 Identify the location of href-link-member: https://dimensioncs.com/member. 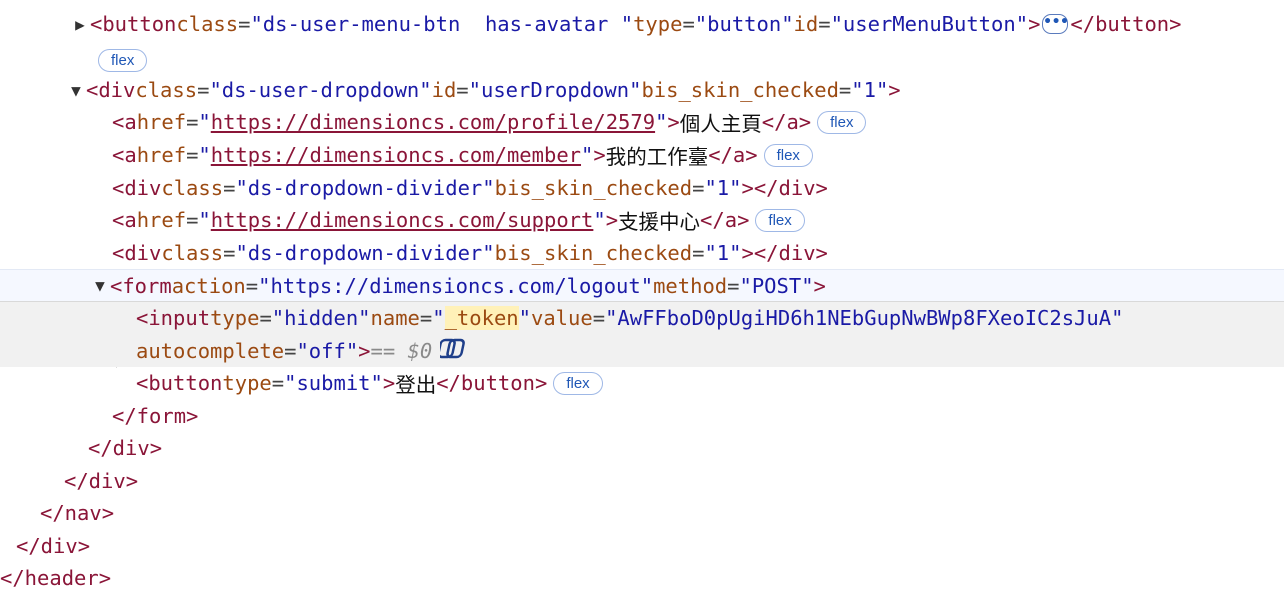
(396, 155).